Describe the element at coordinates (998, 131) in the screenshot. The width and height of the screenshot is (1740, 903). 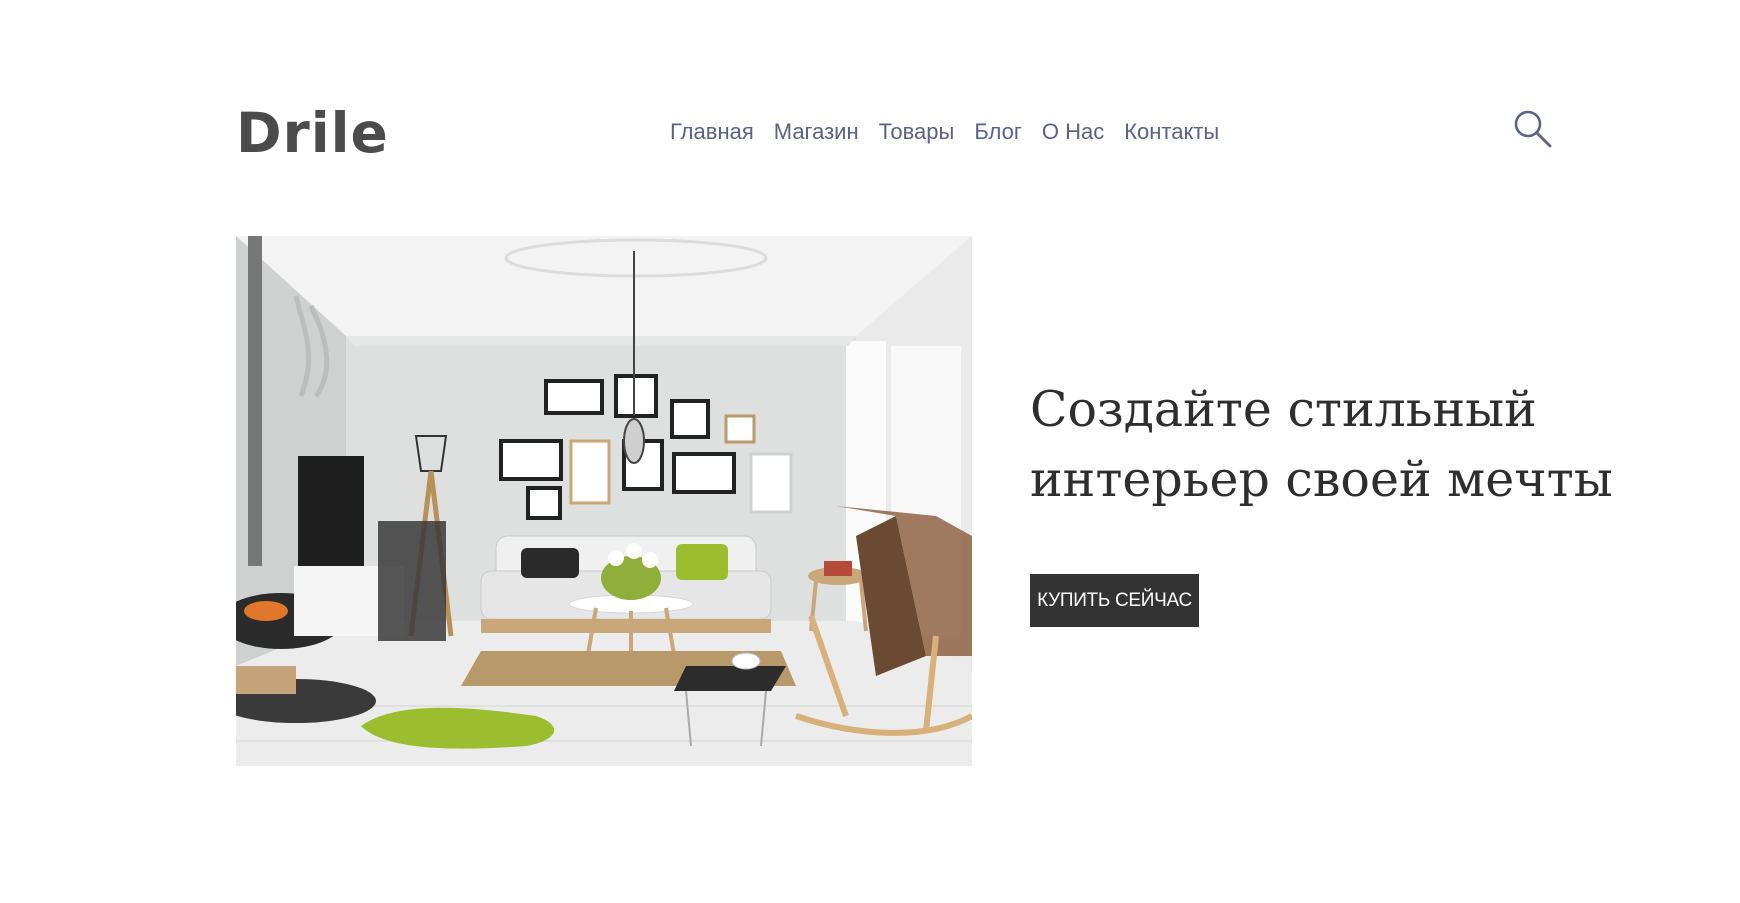
I see `nav-blog: Блог` at that location.